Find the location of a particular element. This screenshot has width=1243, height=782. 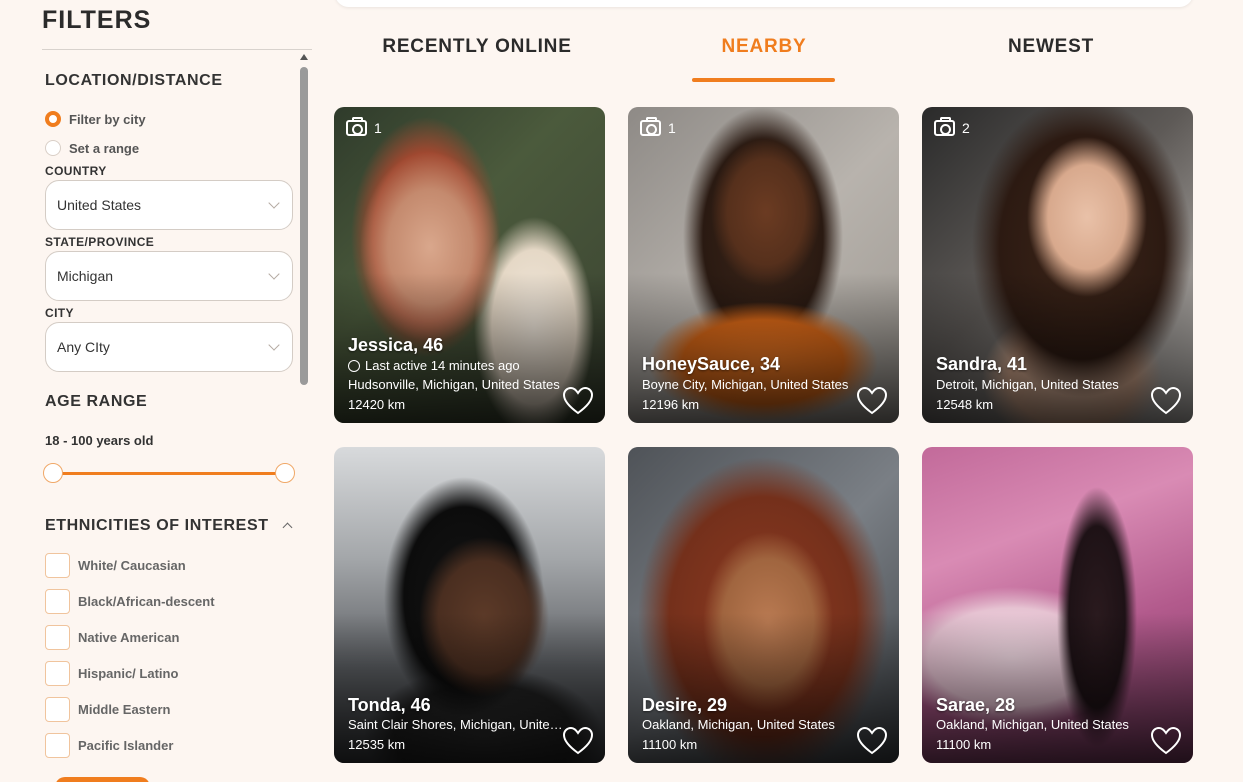

ethnicities-heading: ETHNICITIES OF INTEREST is located at coordinates (157, 525).